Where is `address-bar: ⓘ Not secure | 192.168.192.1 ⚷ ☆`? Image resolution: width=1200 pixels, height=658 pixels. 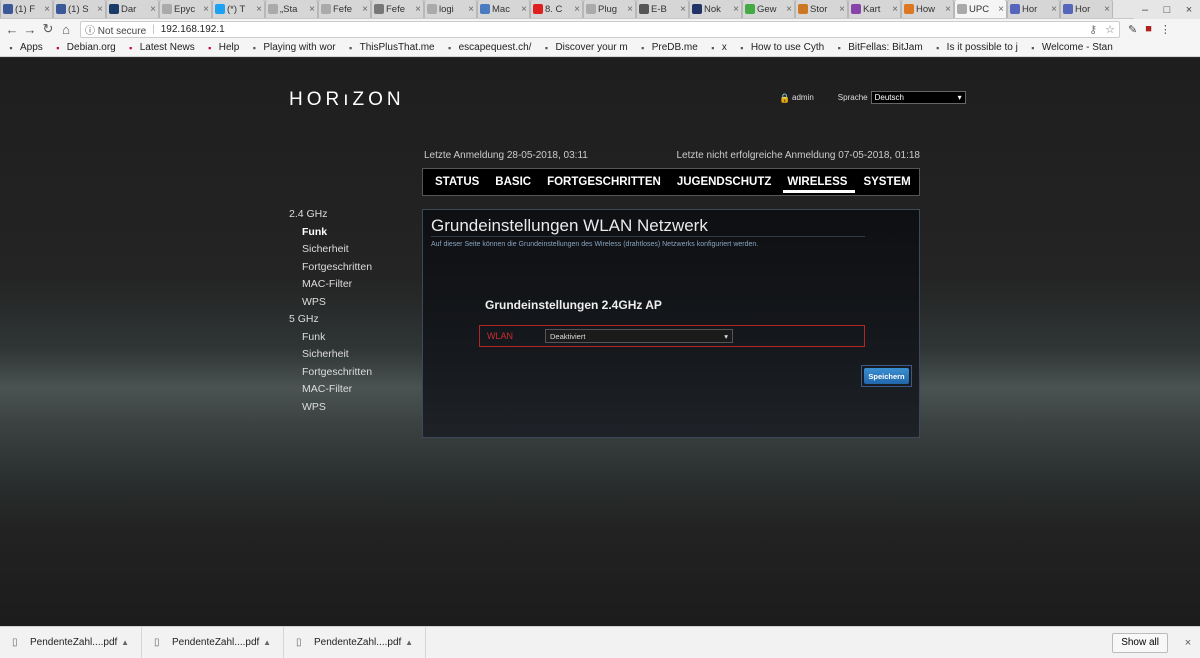 address-bar: ⓘ Not secure | 192.168.192.1 ⚷ ☆ is located at coordinates (600, 29).